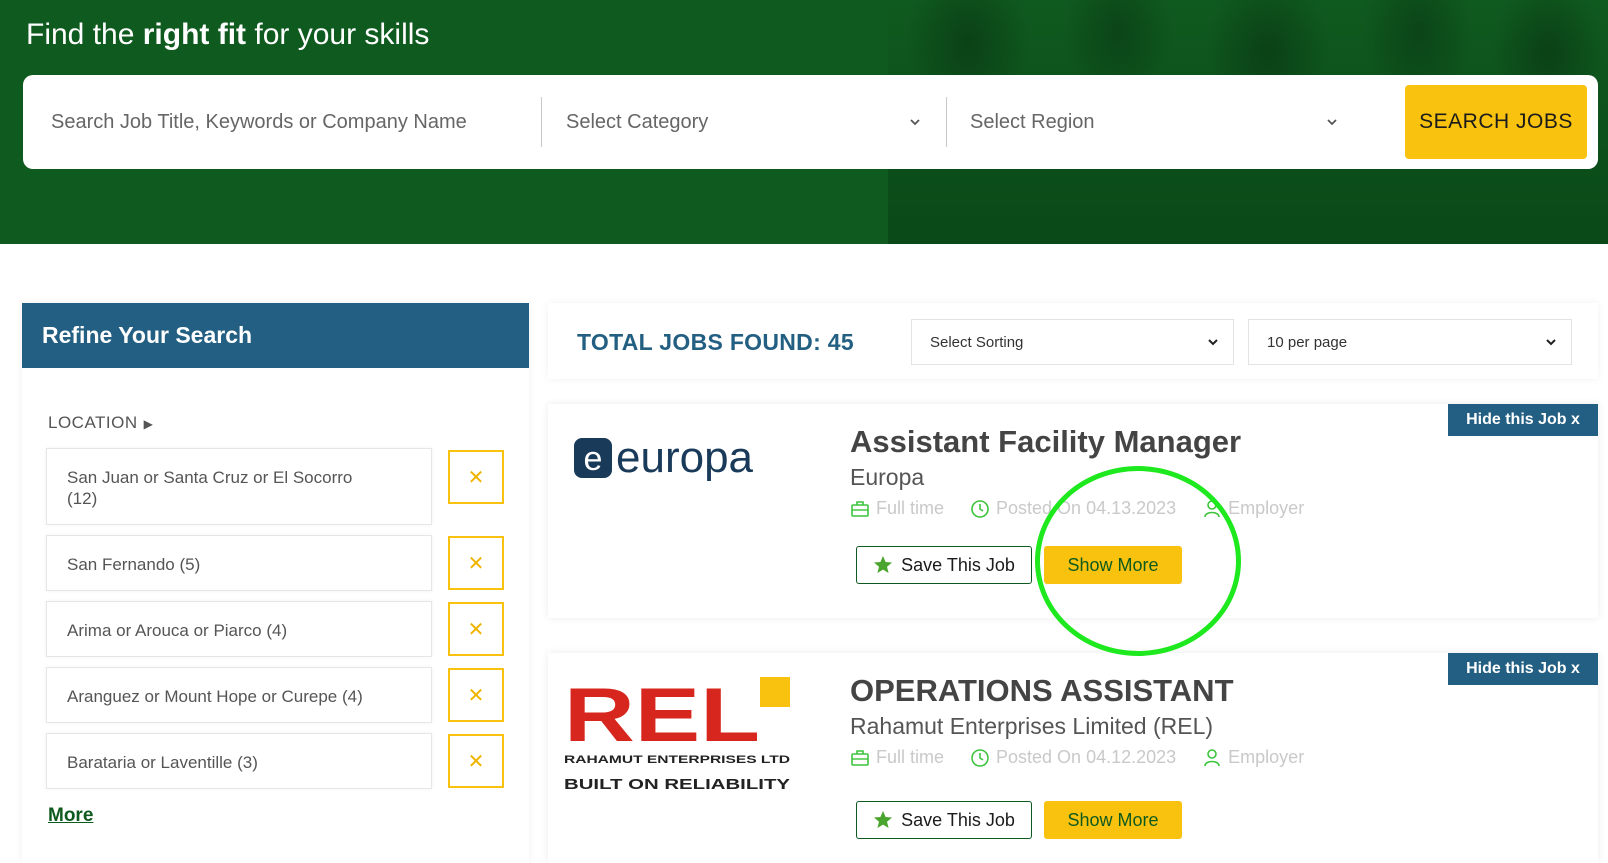 This screenshot has height=863, width=1608. Describe the element at coordinates (677, 784) in the screenshot. I see `svg-text: BUILT ON RELIABILITY` at that location.